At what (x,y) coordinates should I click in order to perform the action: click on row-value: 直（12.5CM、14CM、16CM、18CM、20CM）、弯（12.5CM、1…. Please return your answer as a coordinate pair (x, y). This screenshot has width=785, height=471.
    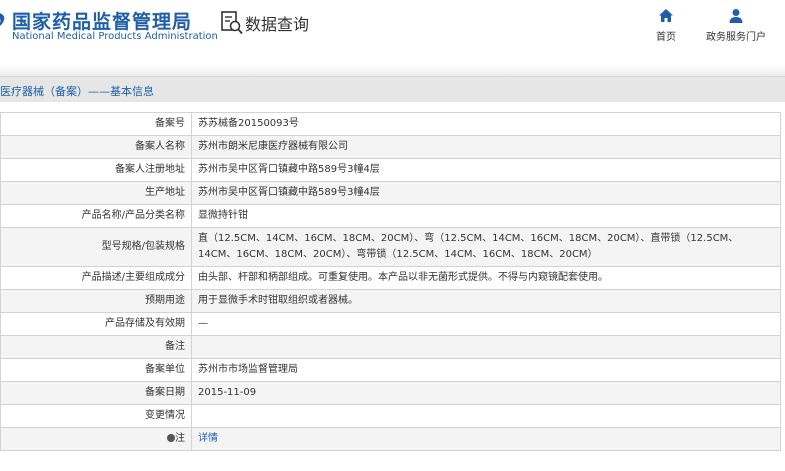
    Looking at the image, I should click on (486, 247).